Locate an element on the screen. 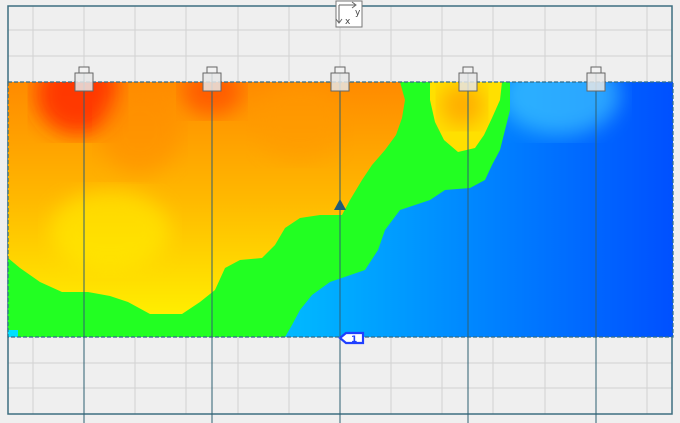 The height and width of the screenshot is (423, 680). contour-notch is located at coordinates (13, 333).